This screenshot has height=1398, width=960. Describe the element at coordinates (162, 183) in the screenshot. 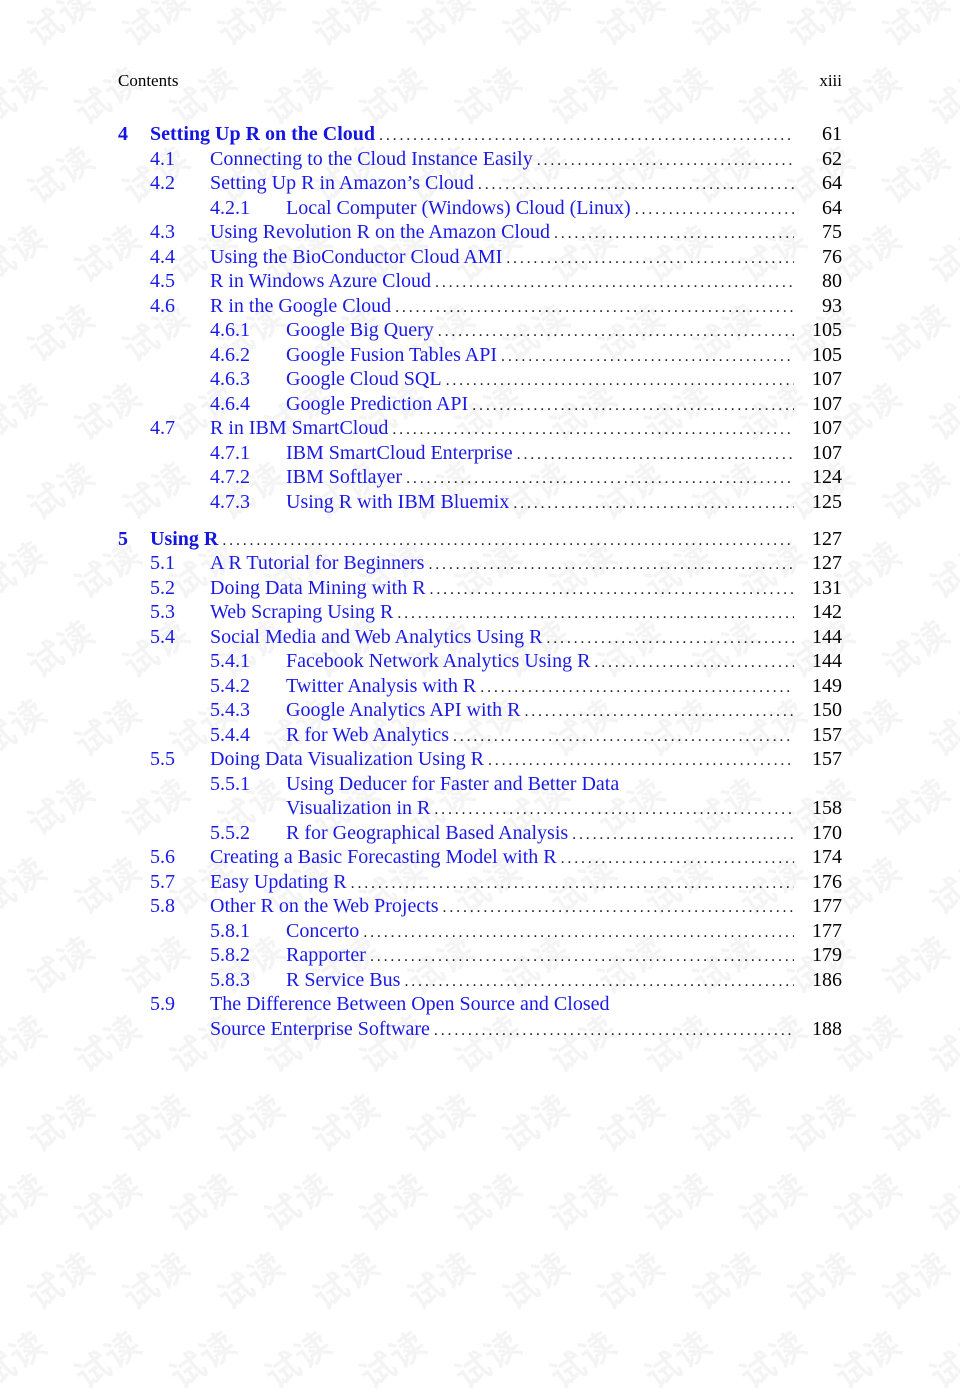

I see `toc-entry-number: 4.2` at that location.